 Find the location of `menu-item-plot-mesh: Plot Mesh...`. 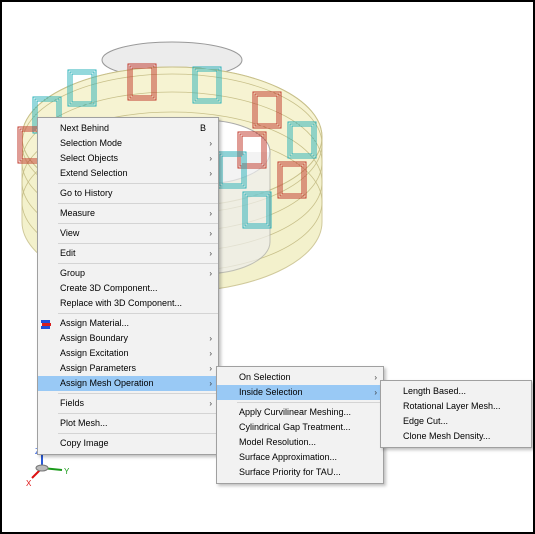

menu-item-plot-mesh: Plot Mesh... is located at coordinates (128, 423).